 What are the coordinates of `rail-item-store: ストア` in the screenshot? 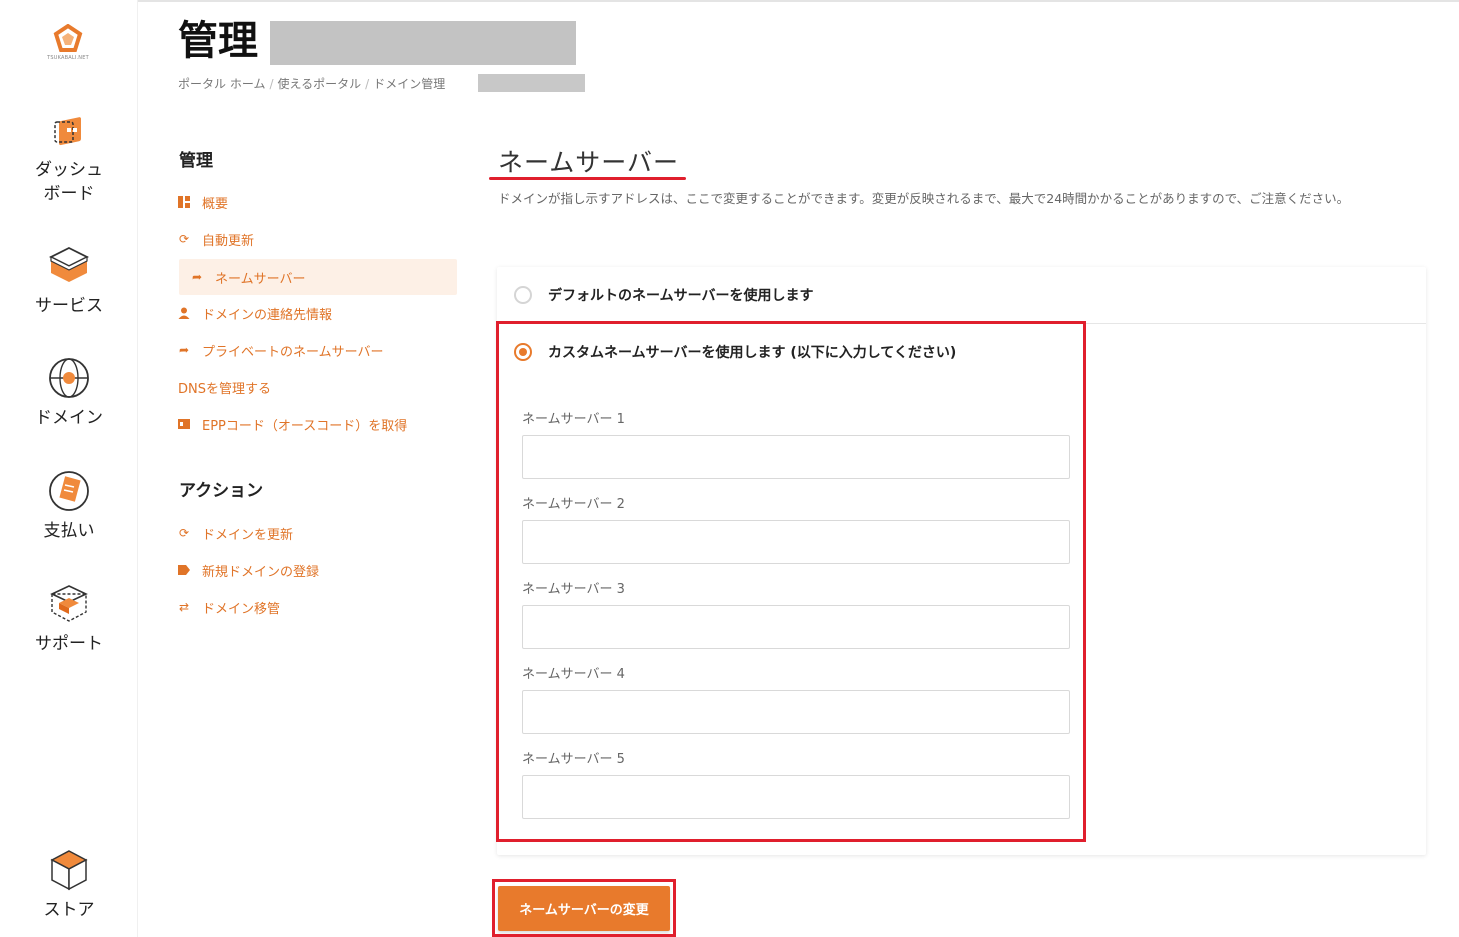 It's located at (69, 885).